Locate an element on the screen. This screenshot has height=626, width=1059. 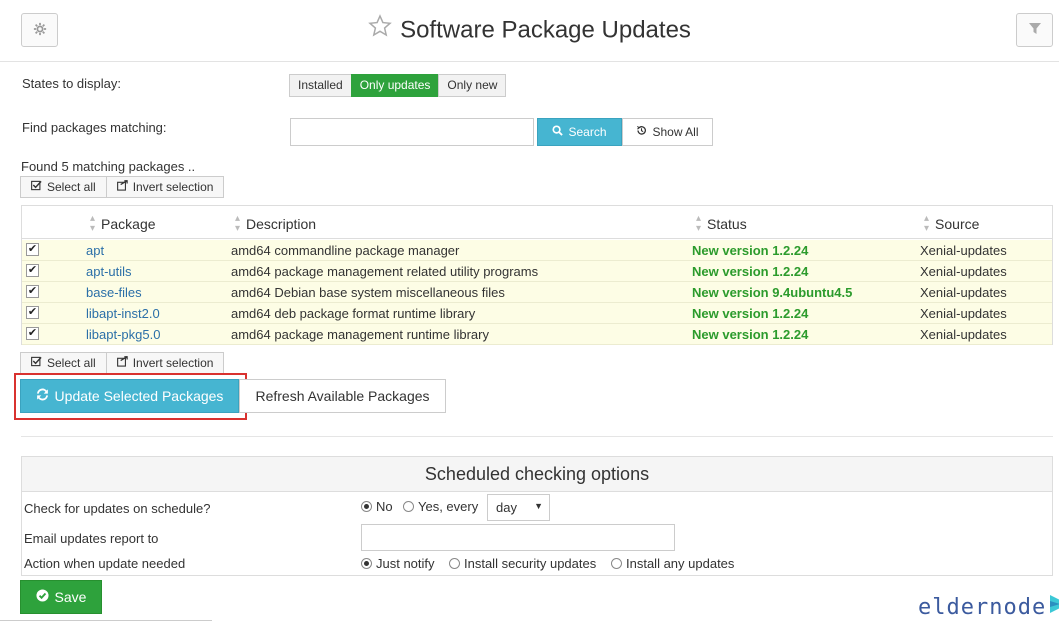
selection-toolbar-top: Select all Invert selection is located at coordinates (122, 187).